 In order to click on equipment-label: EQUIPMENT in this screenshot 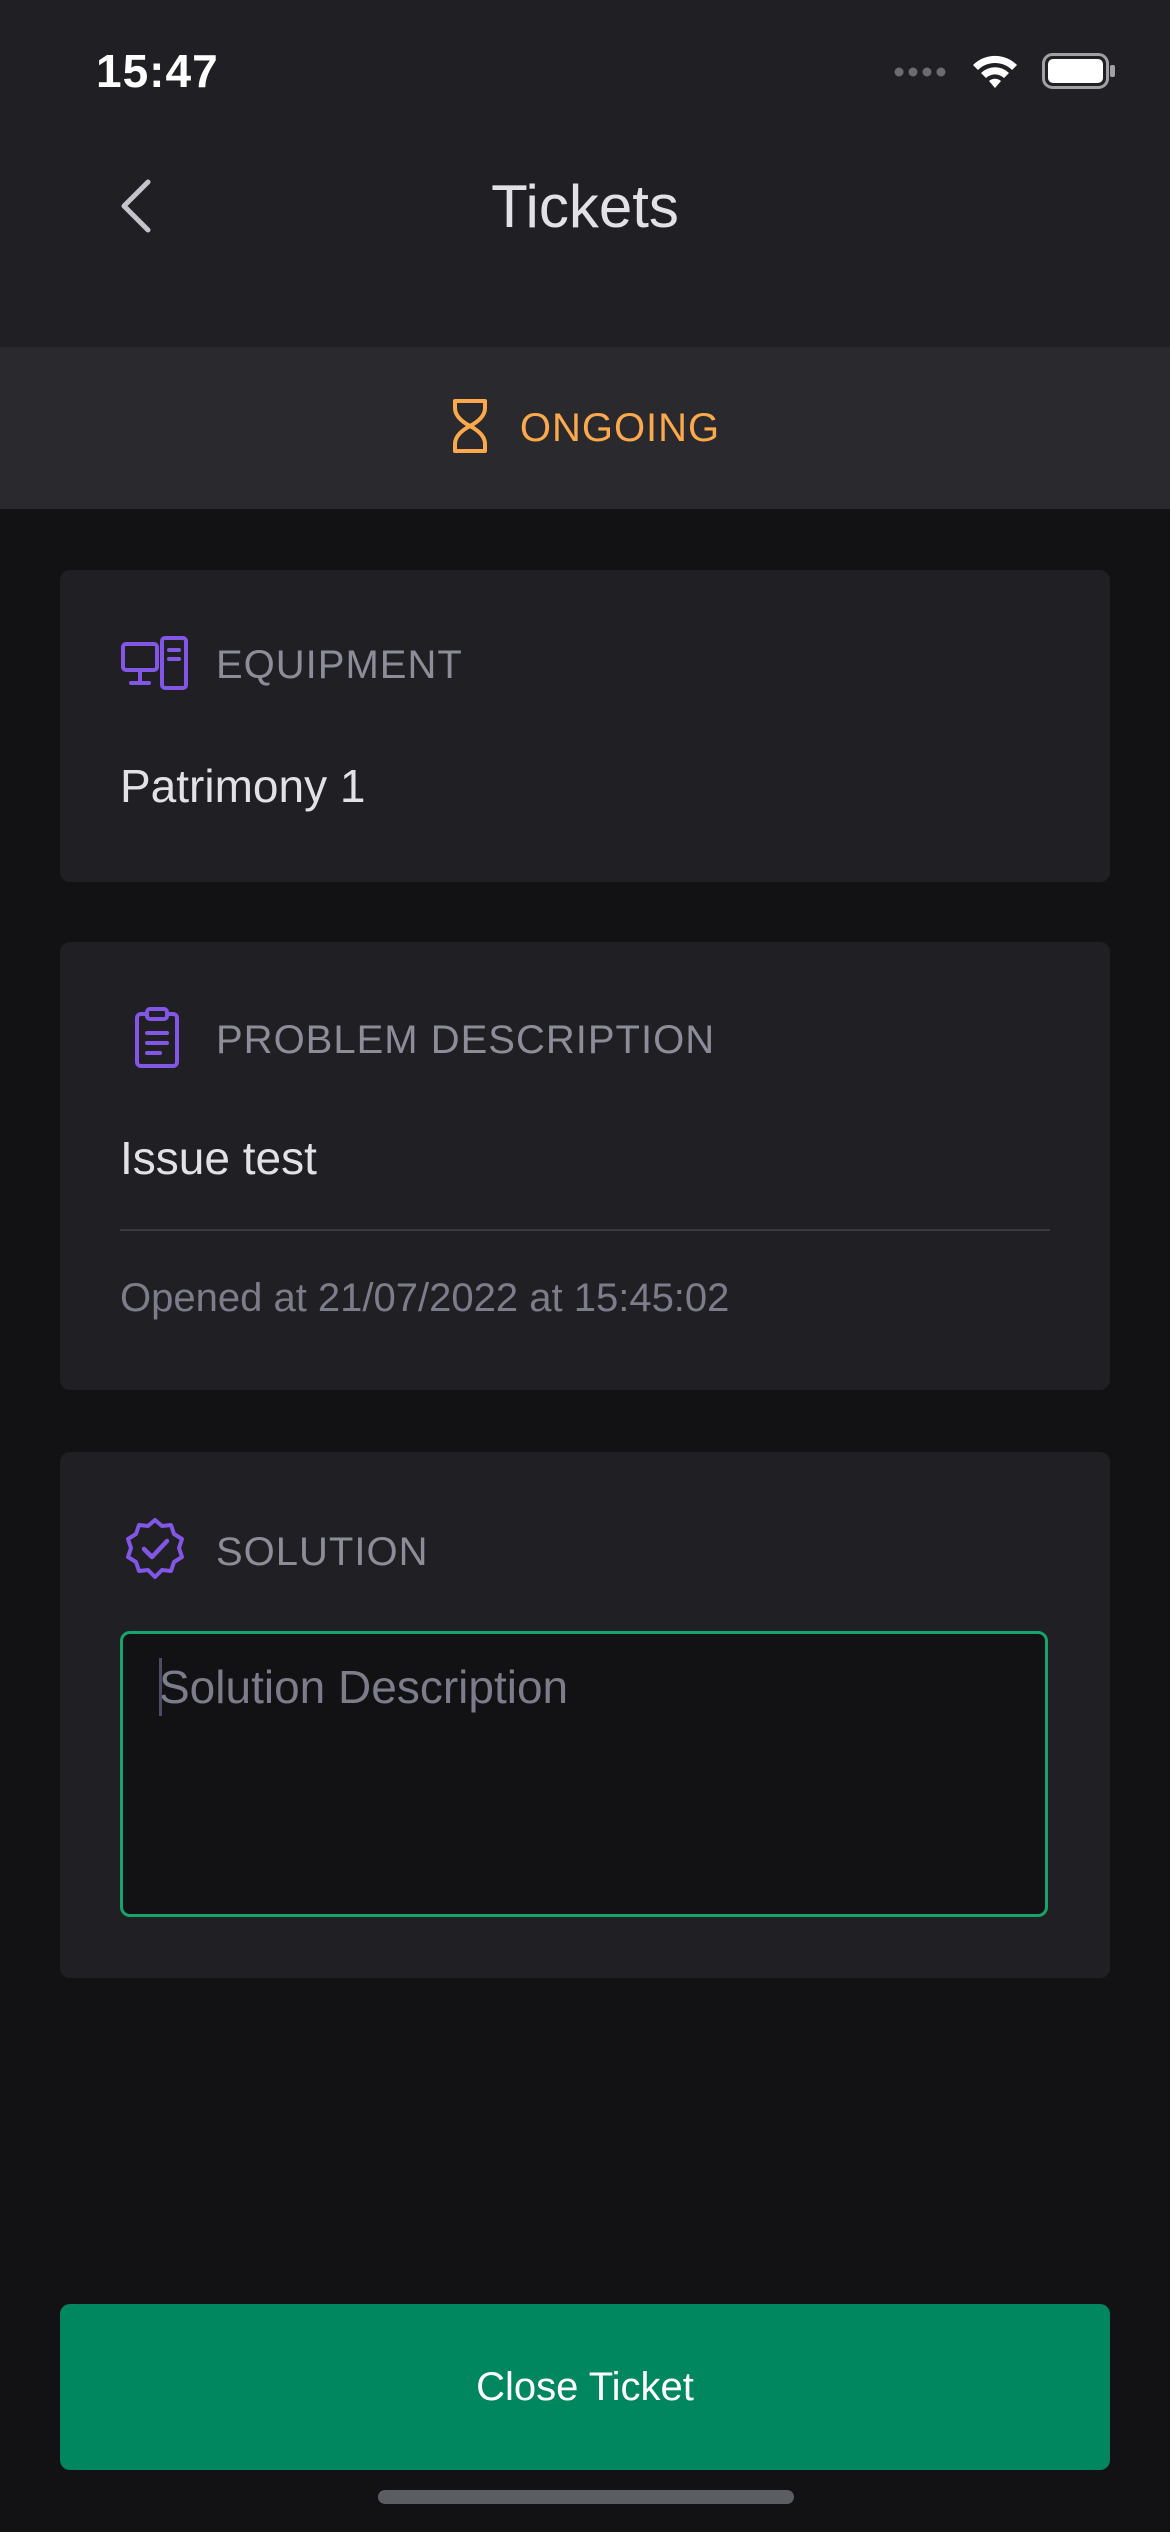, I will do `click(339, 665)`.